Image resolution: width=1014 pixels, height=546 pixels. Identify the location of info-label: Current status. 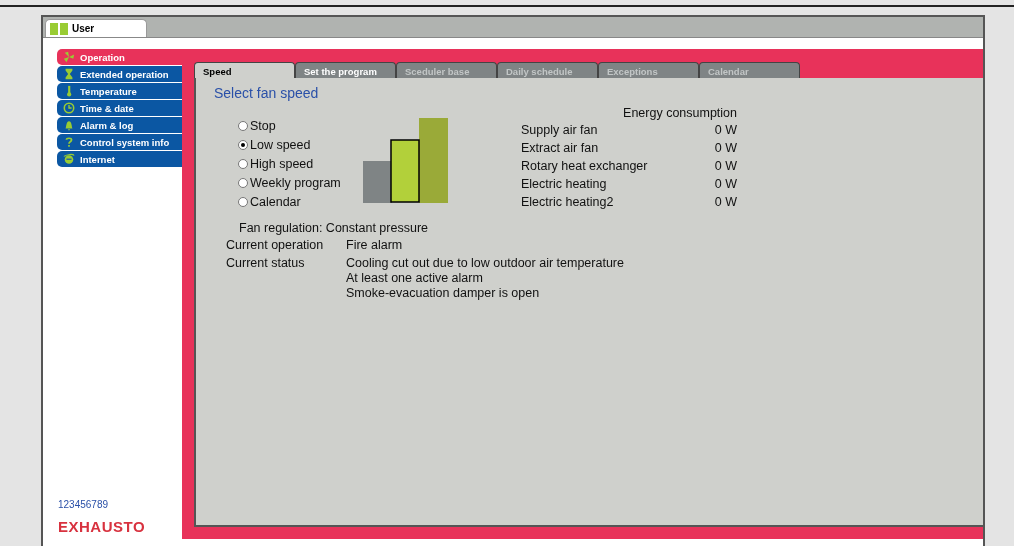
(266, 264).